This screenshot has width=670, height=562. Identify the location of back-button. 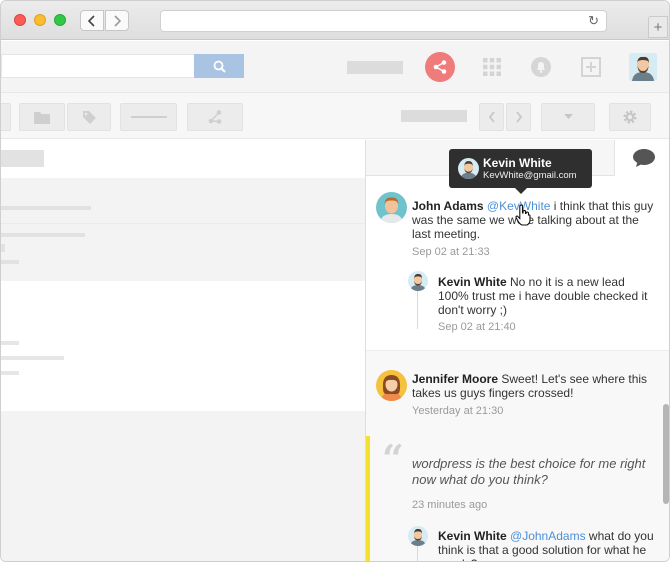
(92, 20).